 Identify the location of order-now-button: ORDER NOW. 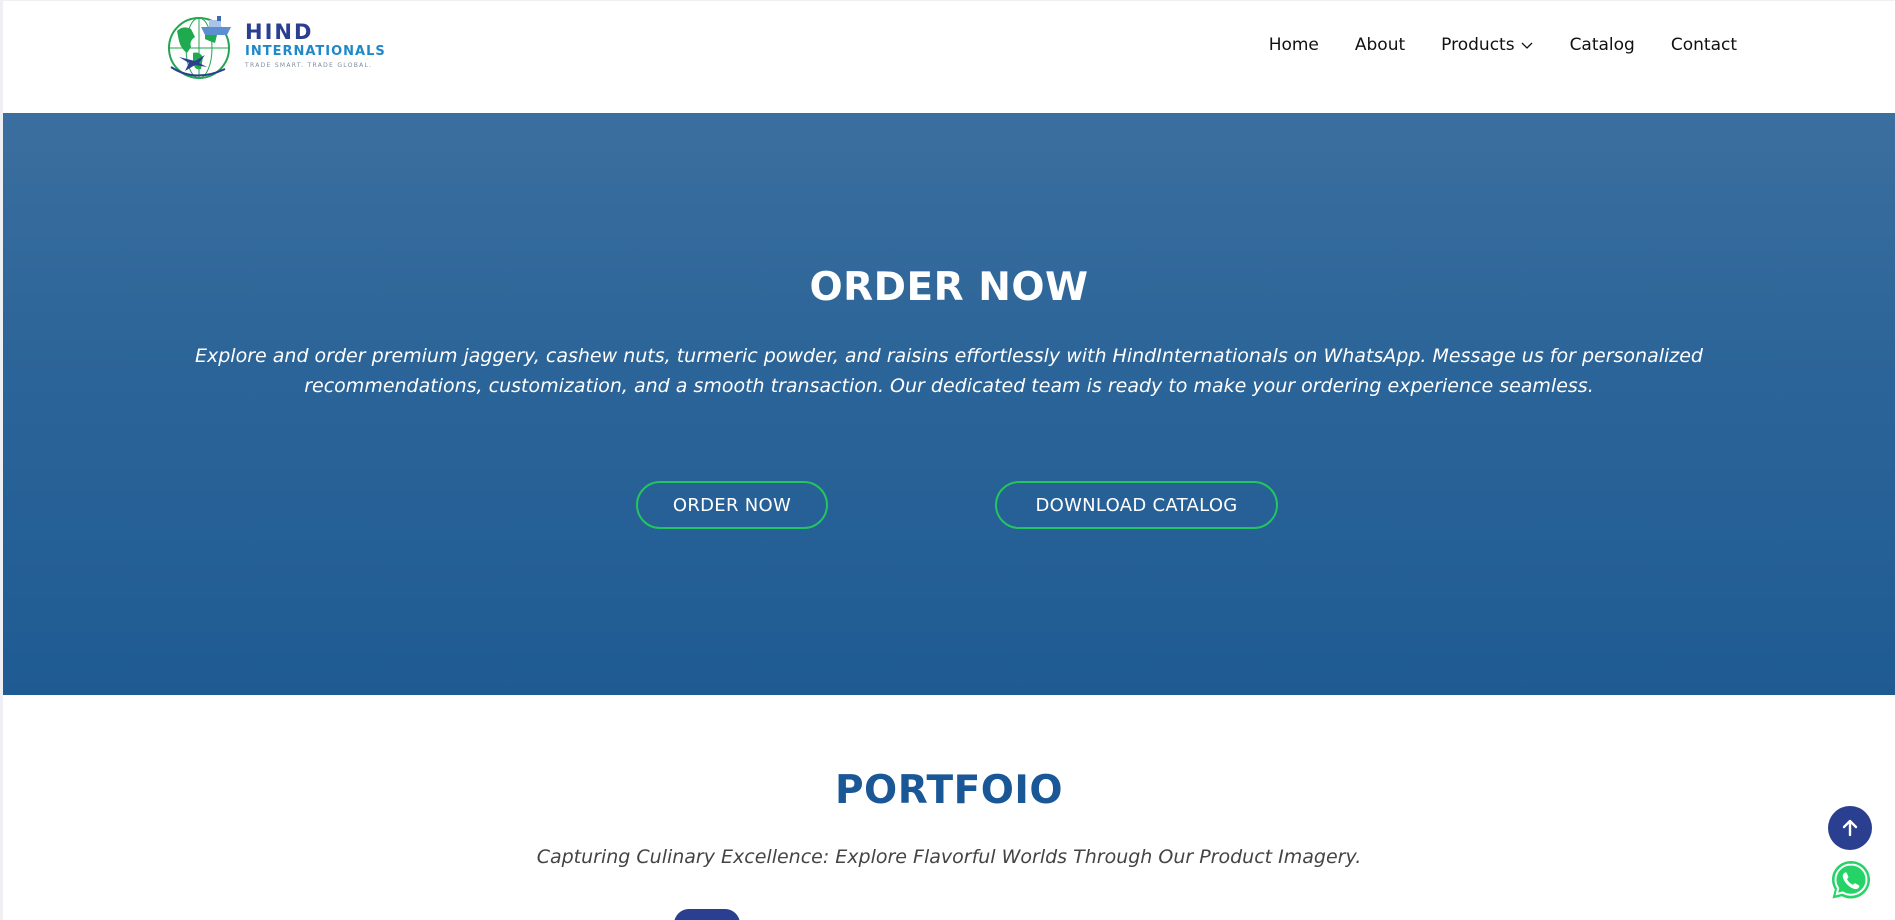
(732, 505).